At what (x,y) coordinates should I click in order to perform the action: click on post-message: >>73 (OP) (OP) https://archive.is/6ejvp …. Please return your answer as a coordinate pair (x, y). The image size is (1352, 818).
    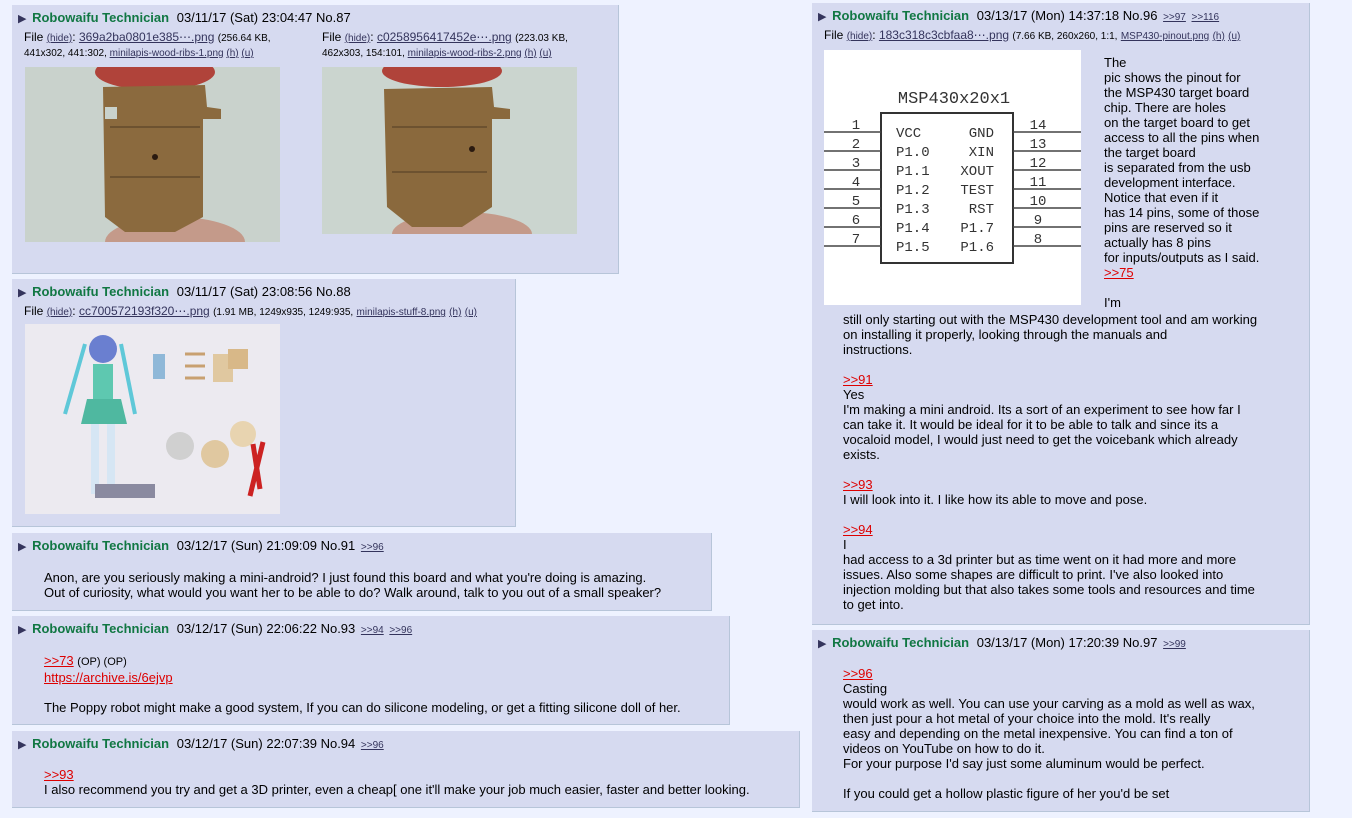
    Looking at the image, I should click on (384, 684).